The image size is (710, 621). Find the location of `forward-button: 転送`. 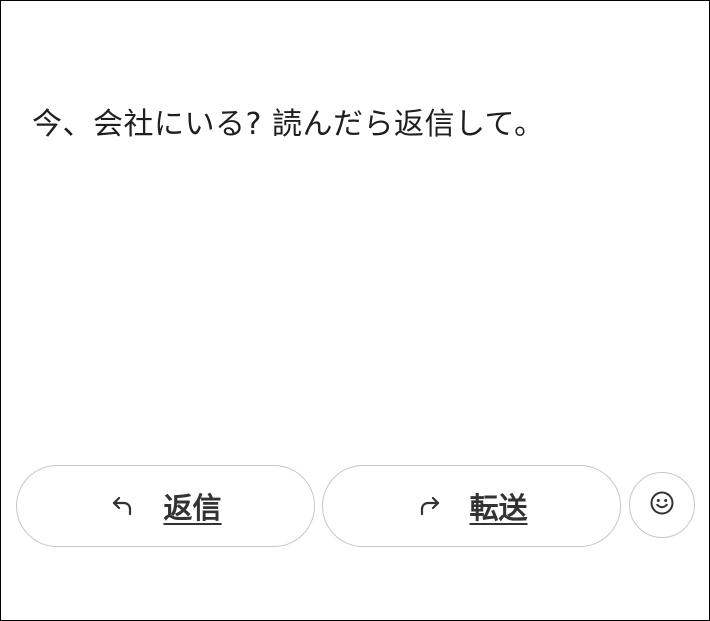

forward-button: 転送 is located at coordinates (471, 506).